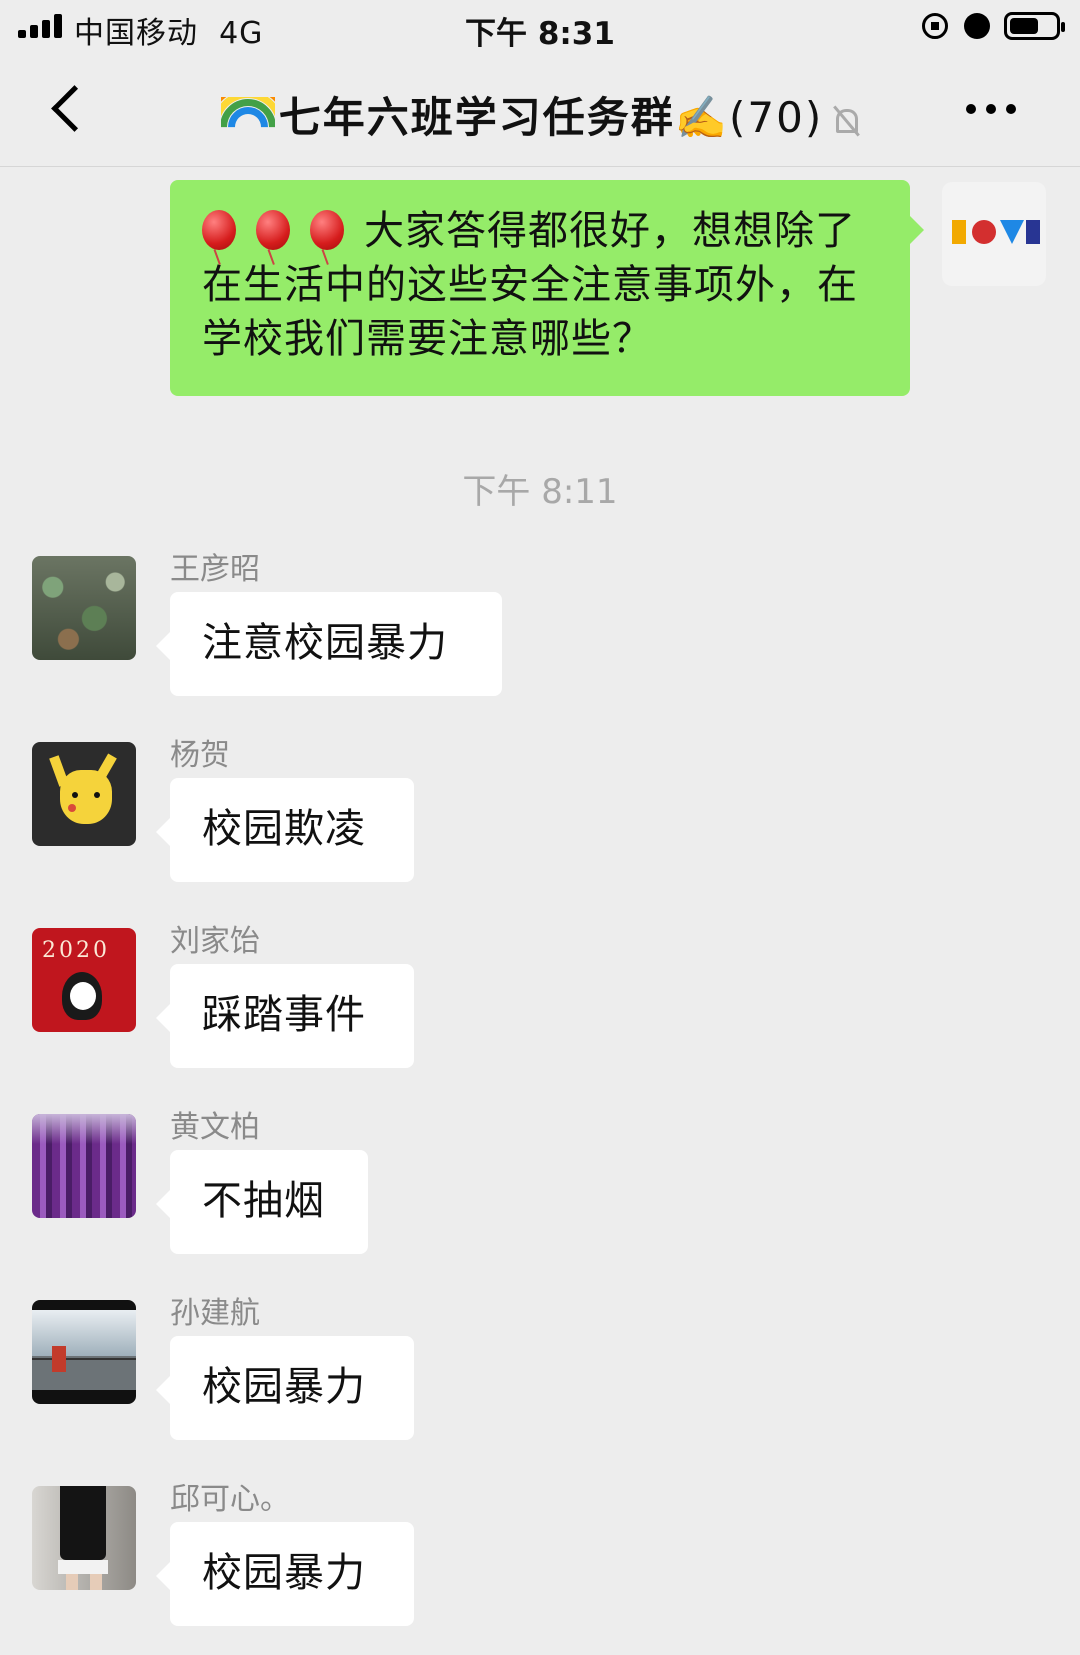 The image size is (1080, 1655). I want to click on sender-name: 杨贺, so click(200, 755).